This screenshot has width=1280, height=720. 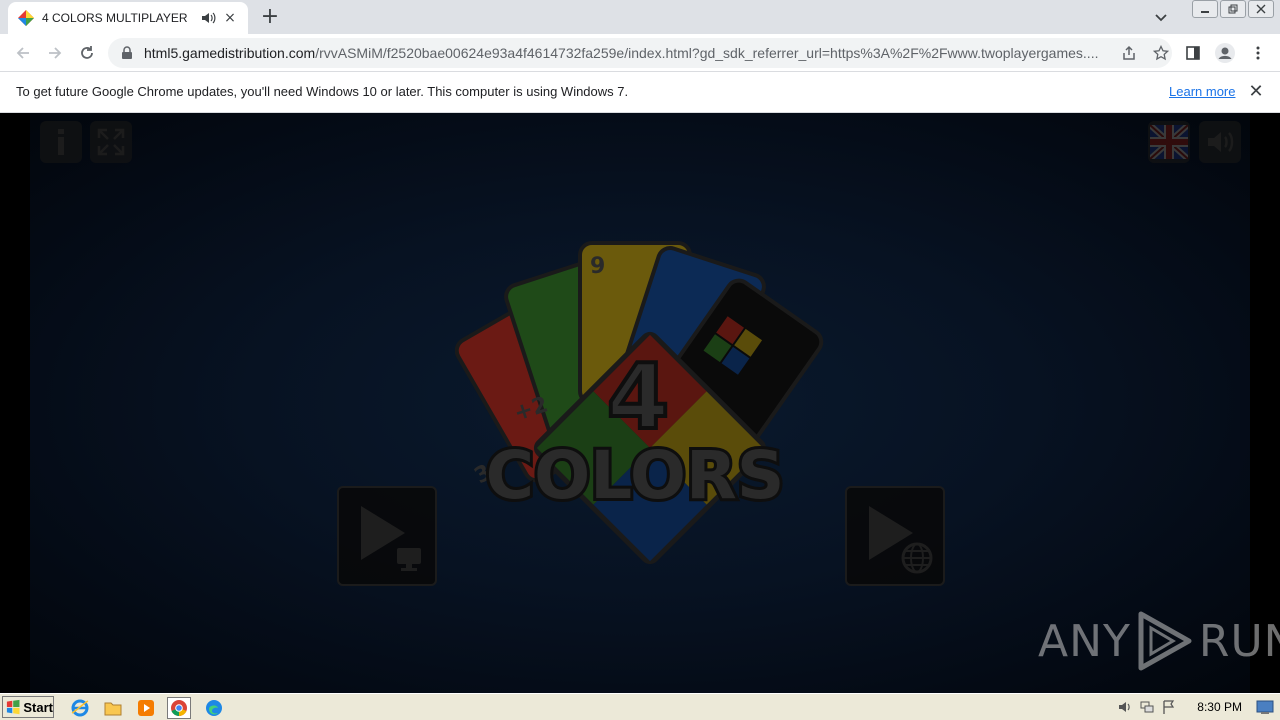 I want to click on internet-explorer-icon, so click(x=80, y=708).